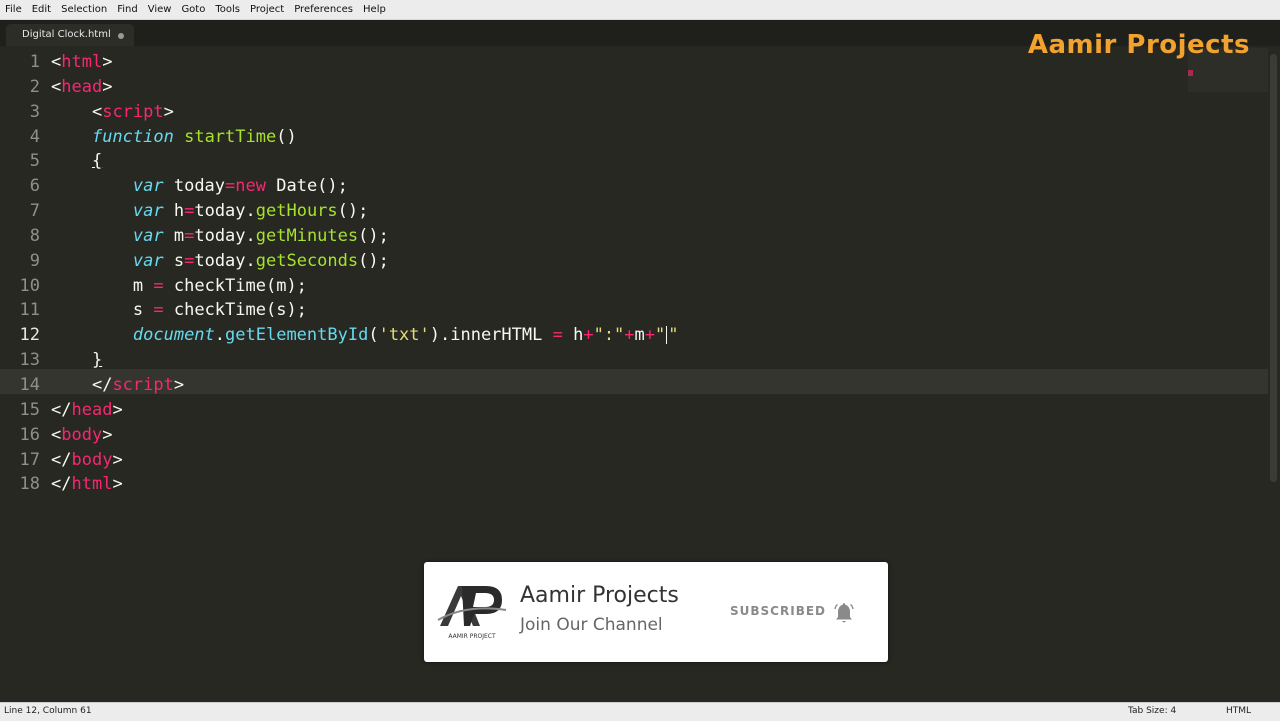  I want to click on code-line: m = checkTime(m);, so click(651, 286).